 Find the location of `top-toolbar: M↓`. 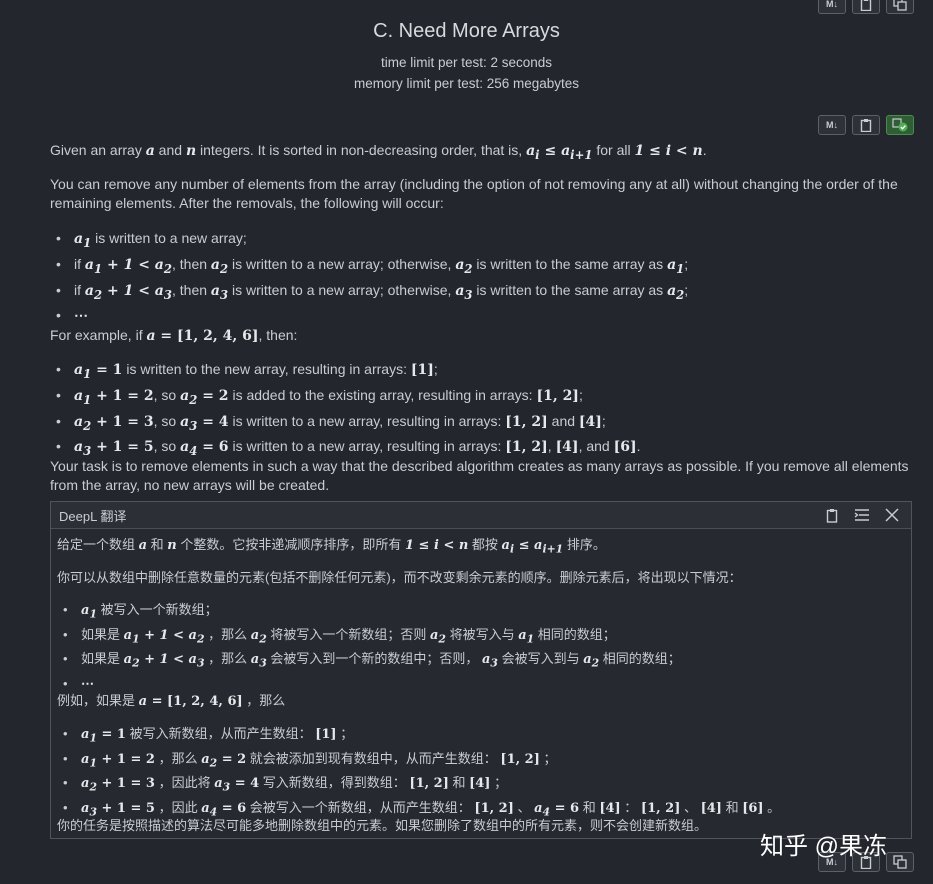

top-toolbar: M↓ is located at coordinates (866, 7).